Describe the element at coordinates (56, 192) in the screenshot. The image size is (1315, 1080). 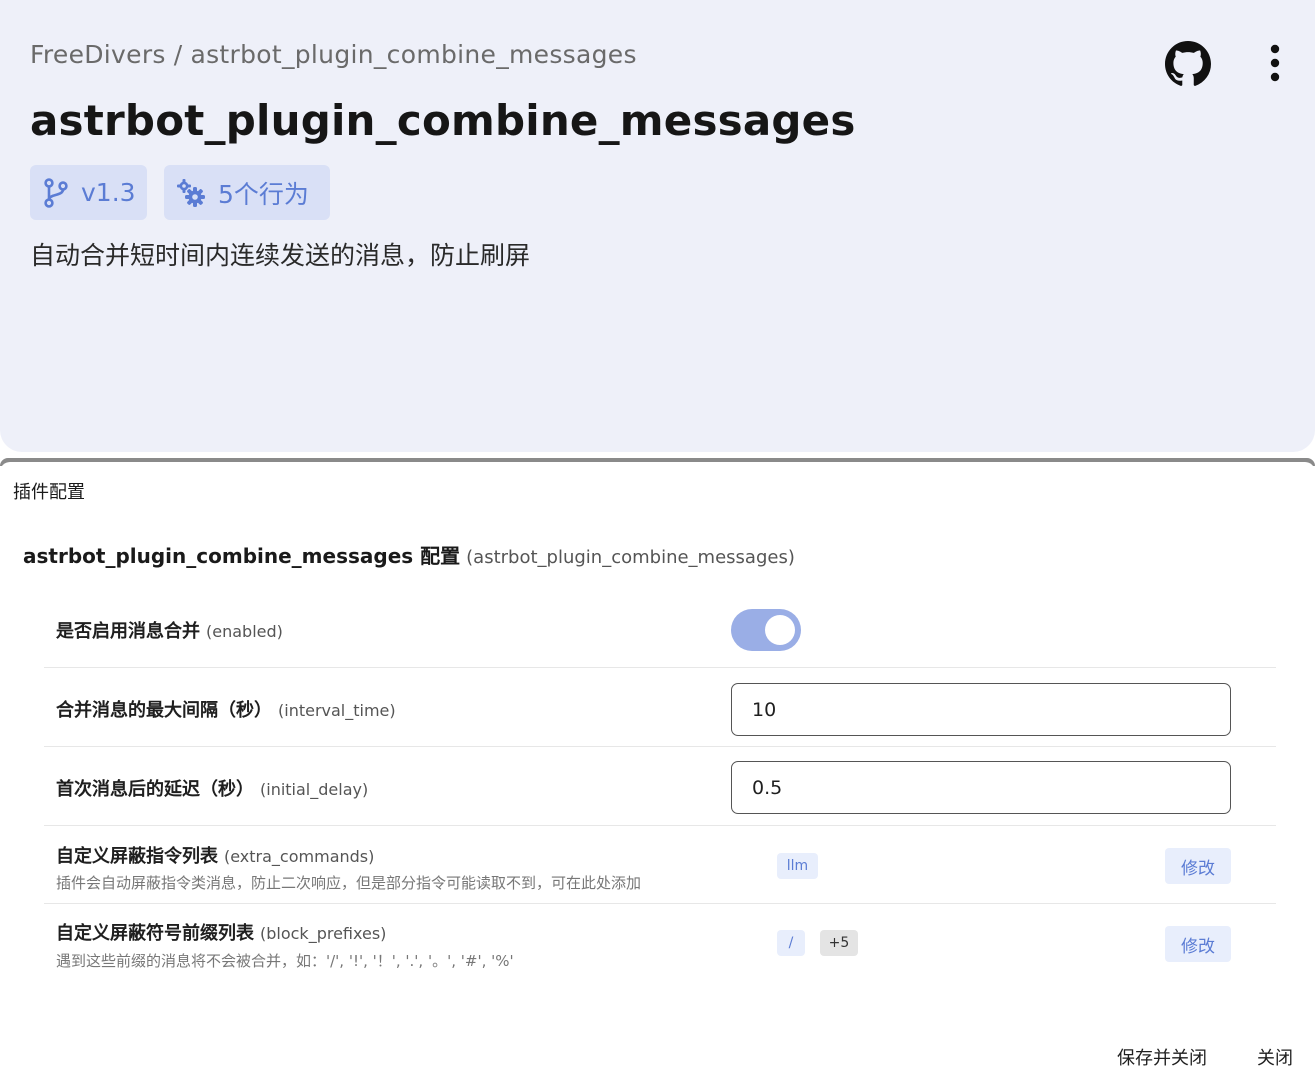
I see `branch-icon` at that location.